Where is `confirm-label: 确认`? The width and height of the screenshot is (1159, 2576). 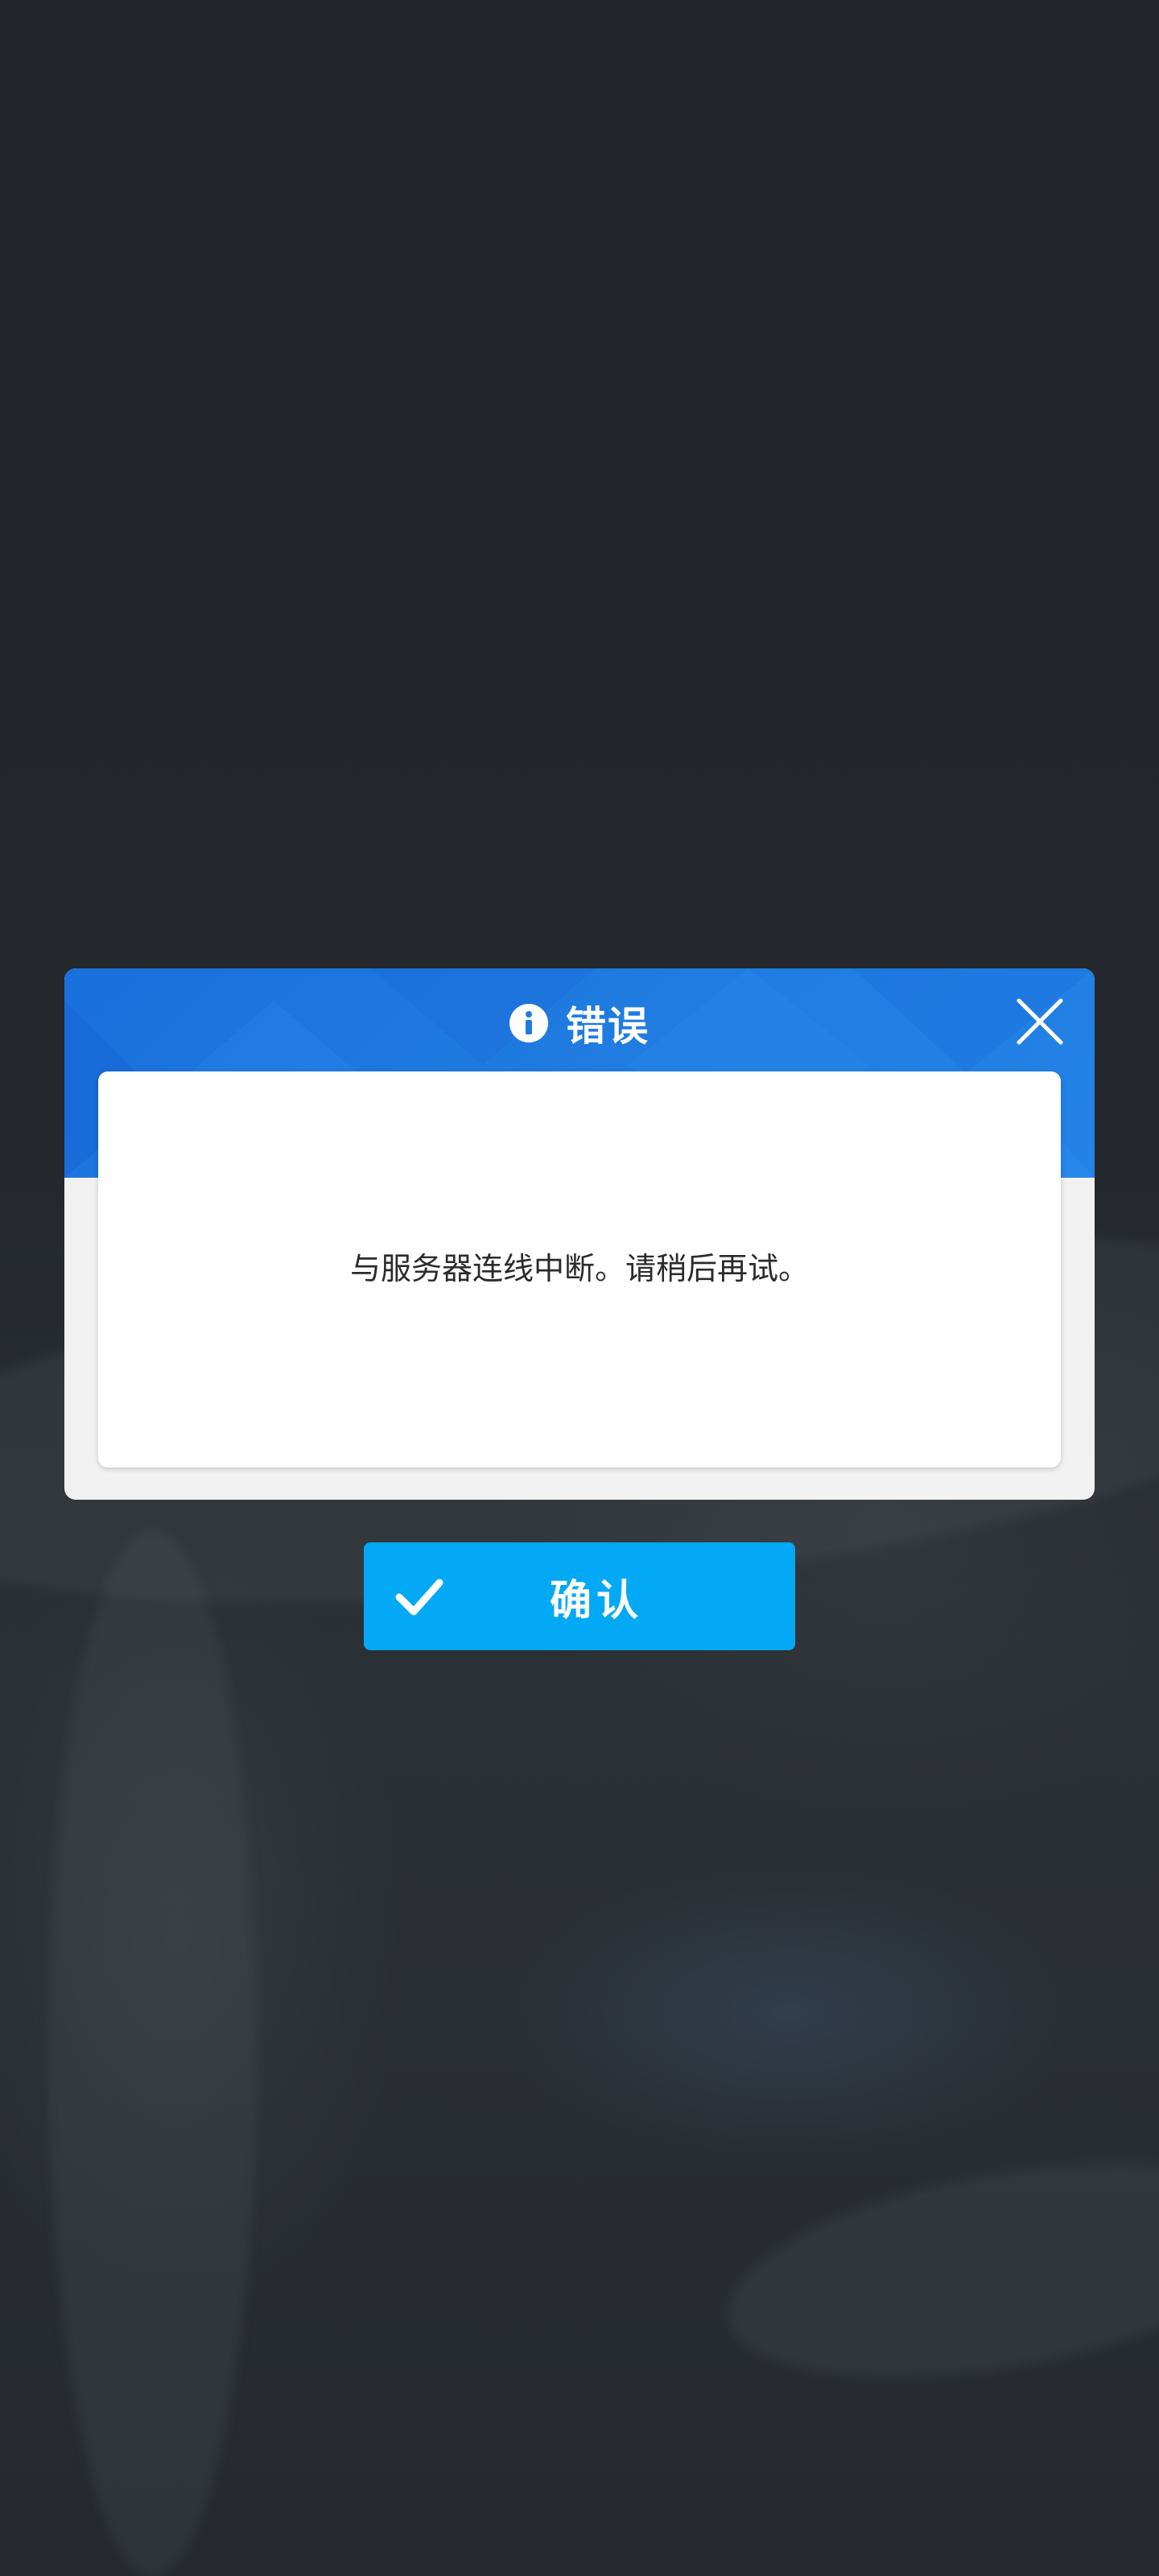
confirm-label: 确认 is located at coordinates (596, 1600).